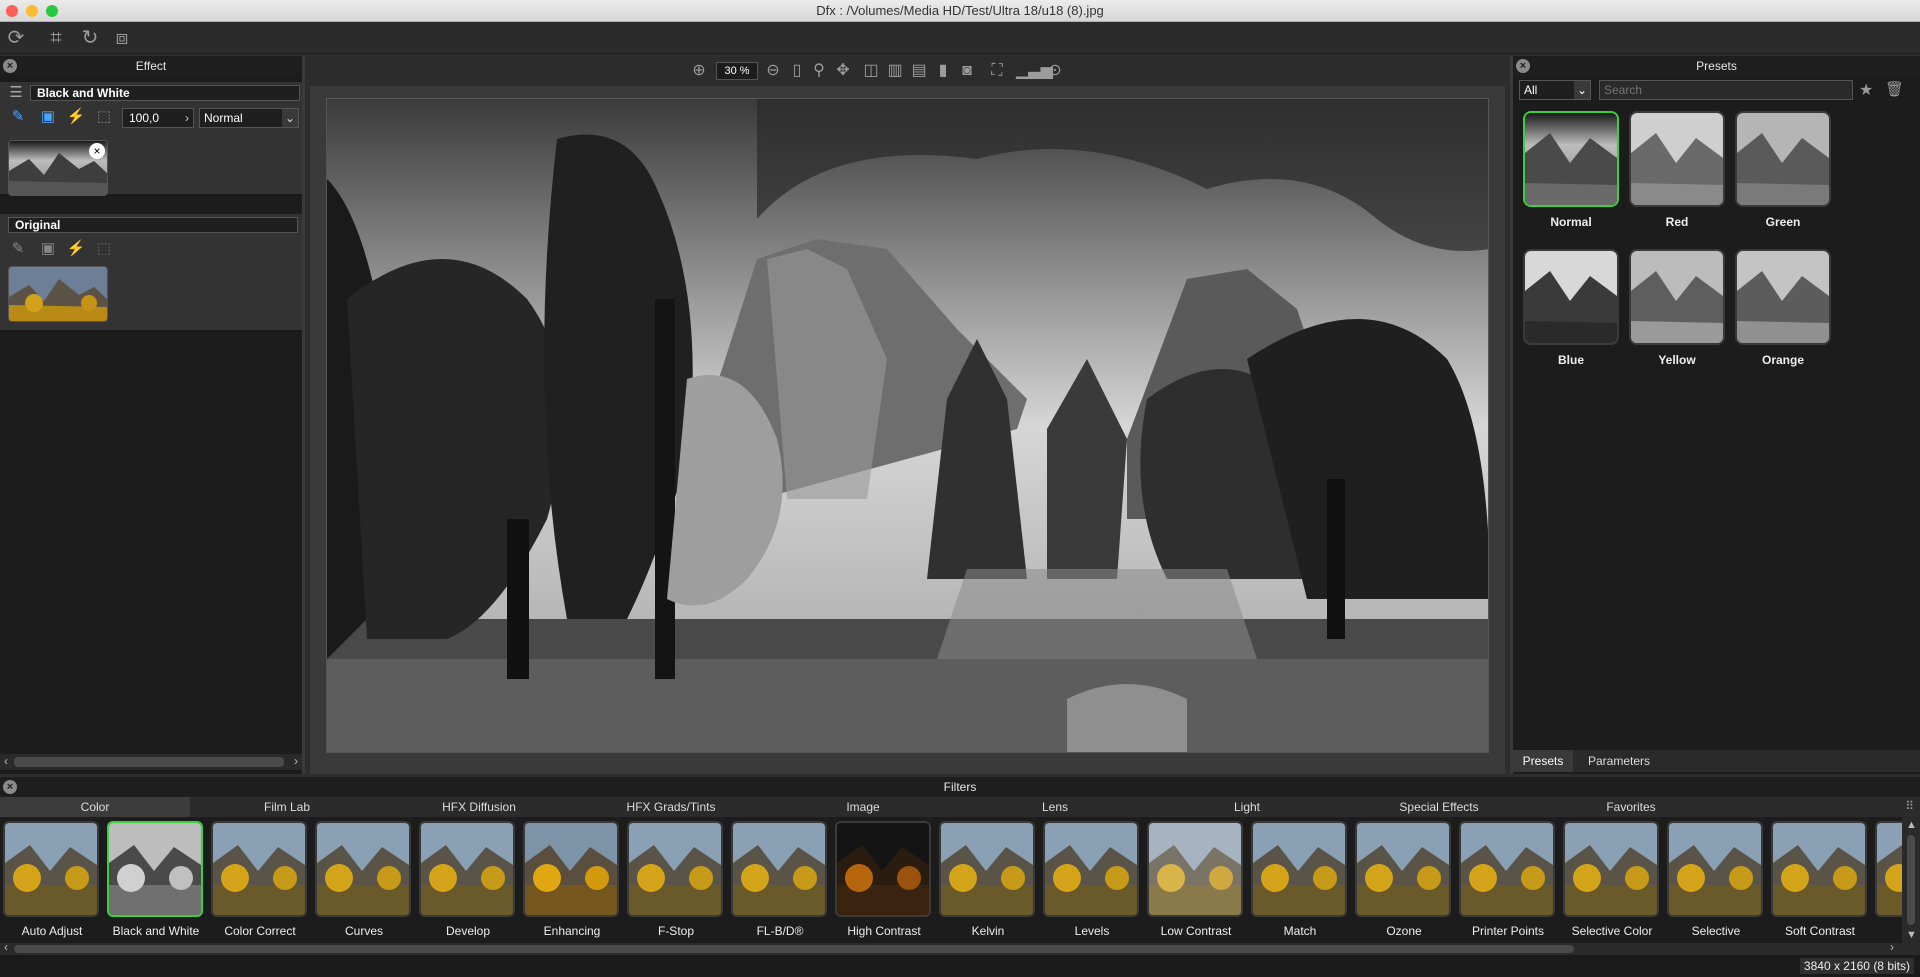 Image resolution: width=1920 pixels, height=977 pixels. I want to click on filter-strip-horizontal-scrollbar: ‹ ›, so click(960, 947).